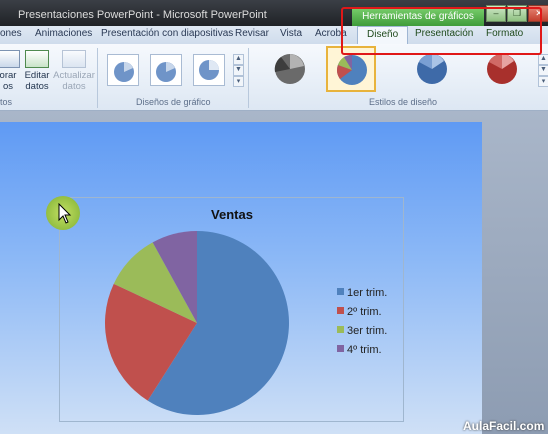 The image size is (548, 434). Describe the element at coordinates (238, 70) in the screenshot. I see `layouts-scroll-down-icon: ▼` at that location.